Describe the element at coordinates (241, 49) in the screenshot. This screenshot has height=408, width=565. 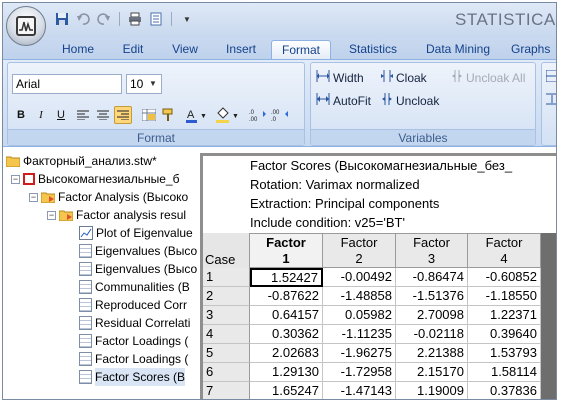
I see `tab-insert: Insert` at that location.